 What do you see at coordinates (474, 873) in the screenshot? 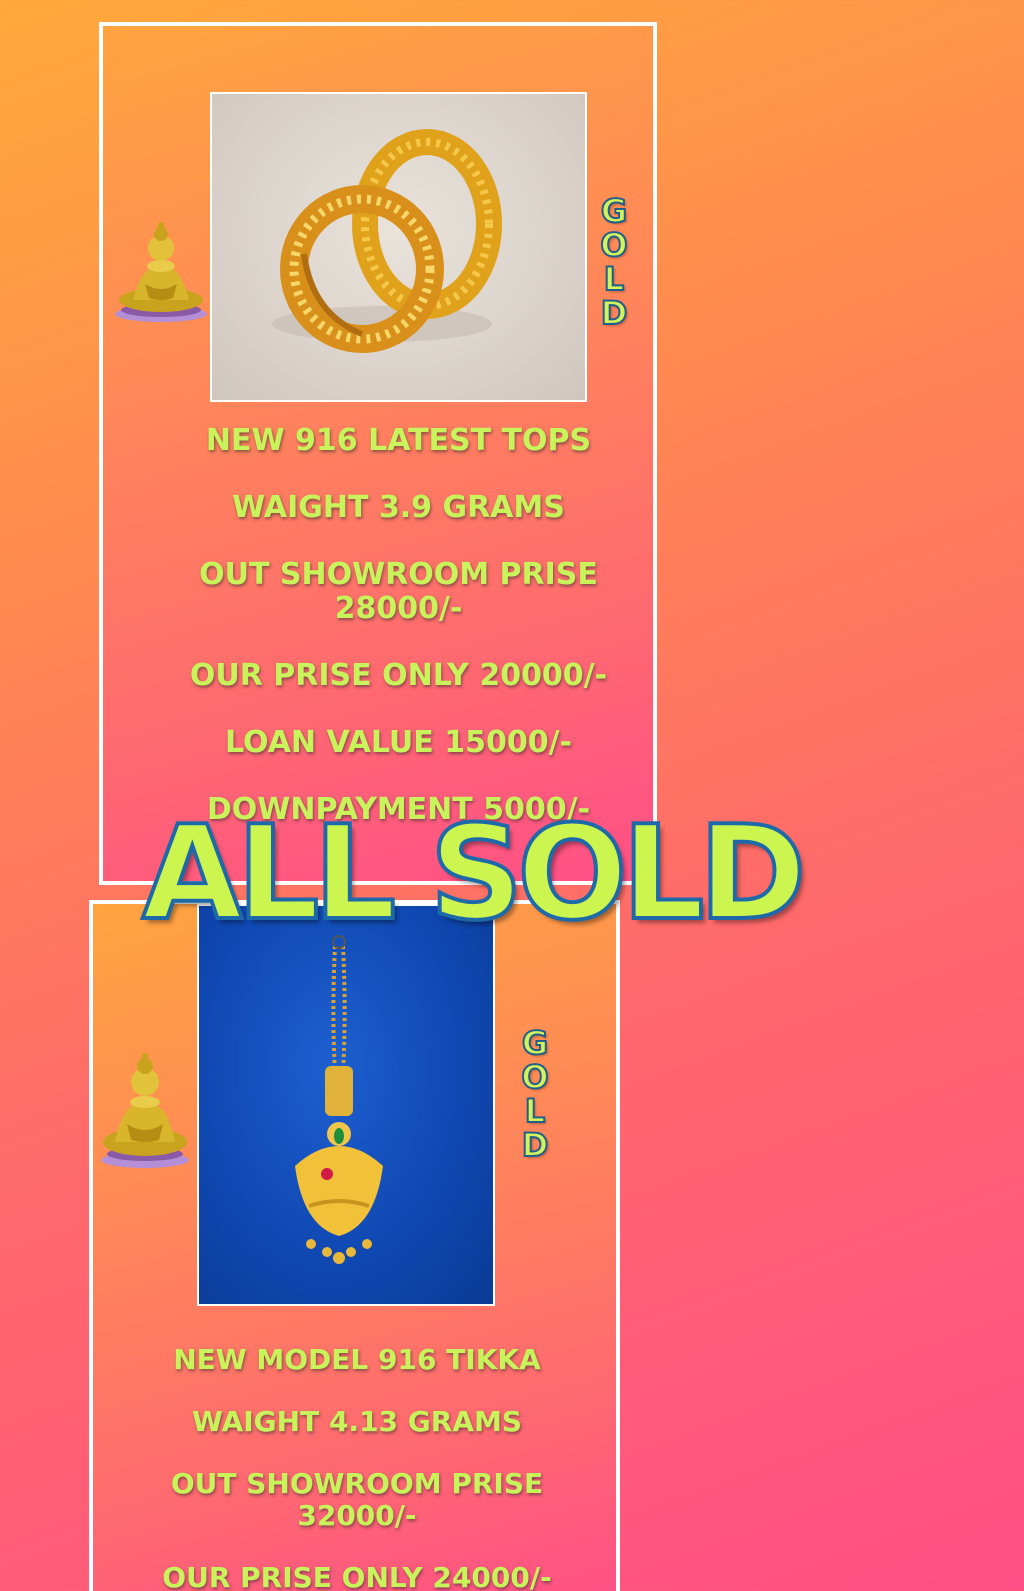
I see `all-sold-overlay: ALL SOLD` at bounding box center [474, 873].